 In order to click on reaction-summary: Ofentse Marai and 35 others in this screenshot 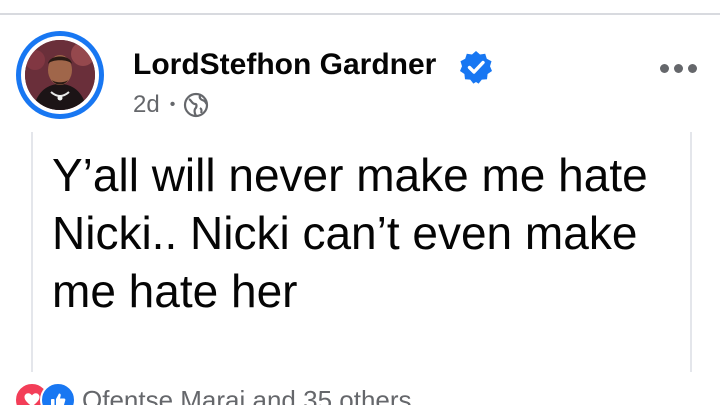, I will do `click(247, 395)`.